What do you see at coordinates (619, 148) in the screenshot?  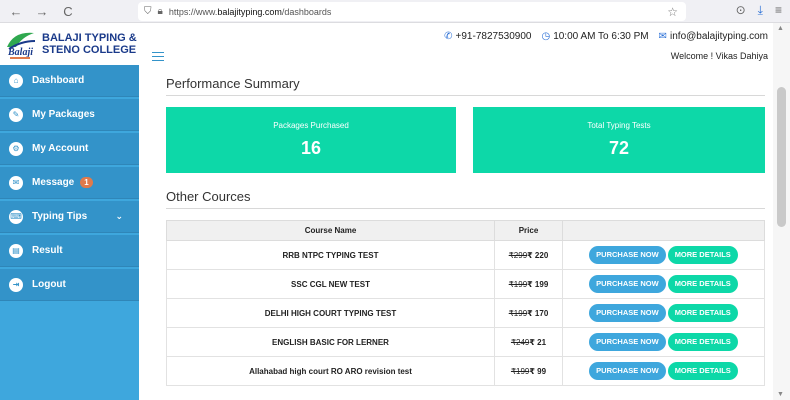 I see `card-value: 72` at bounding box center [619, 148].